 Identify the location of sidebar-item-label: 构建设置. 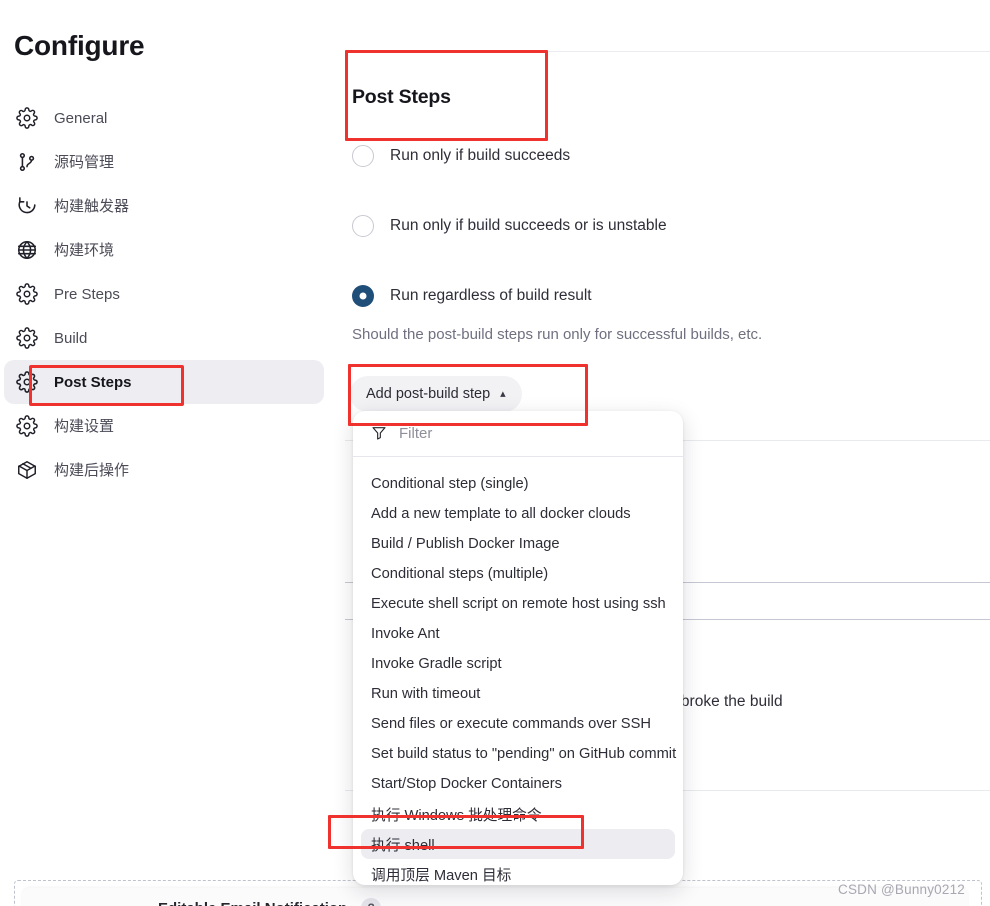
(84, 426).